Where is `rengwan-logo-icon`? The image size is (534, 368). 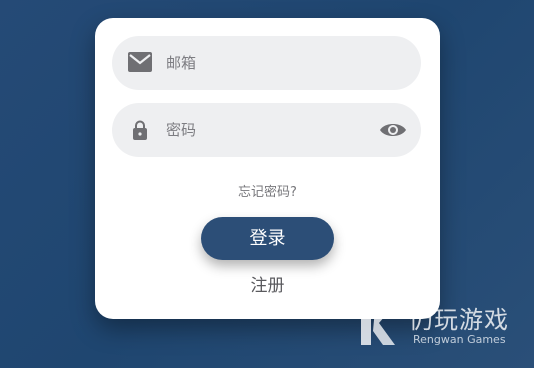
rengwan-logo-icon is located at coordinates (381, 329).